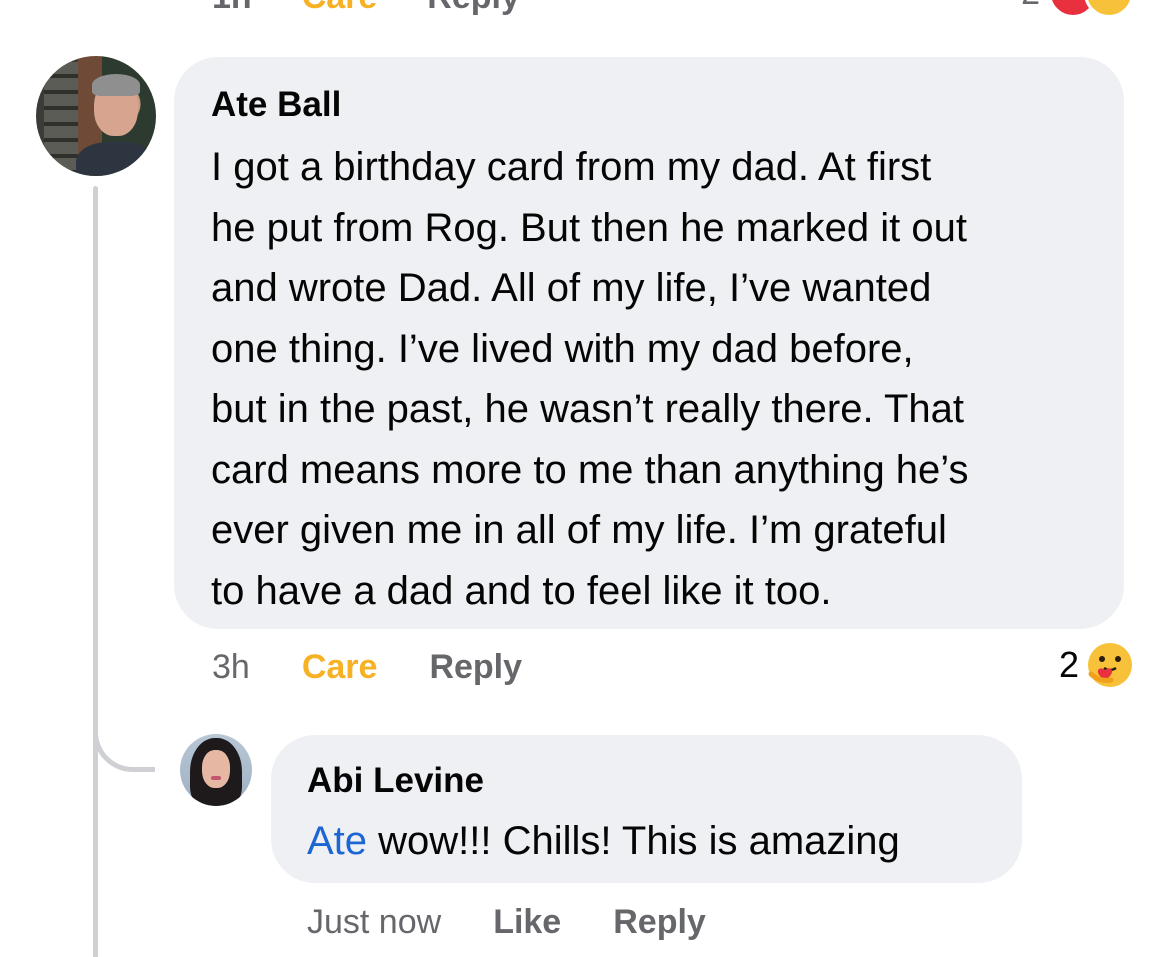  I want to click on reply-text: Ate wow!!! Chills! This is amazing, so click(646, 841).